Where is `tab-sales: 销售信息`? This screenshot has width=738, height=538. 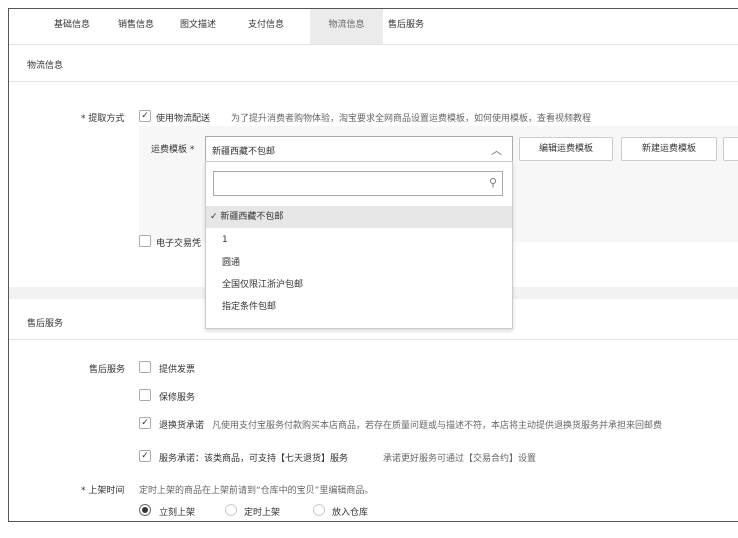
tab-sales: 销售信息 is located at coordinates (136, 26).